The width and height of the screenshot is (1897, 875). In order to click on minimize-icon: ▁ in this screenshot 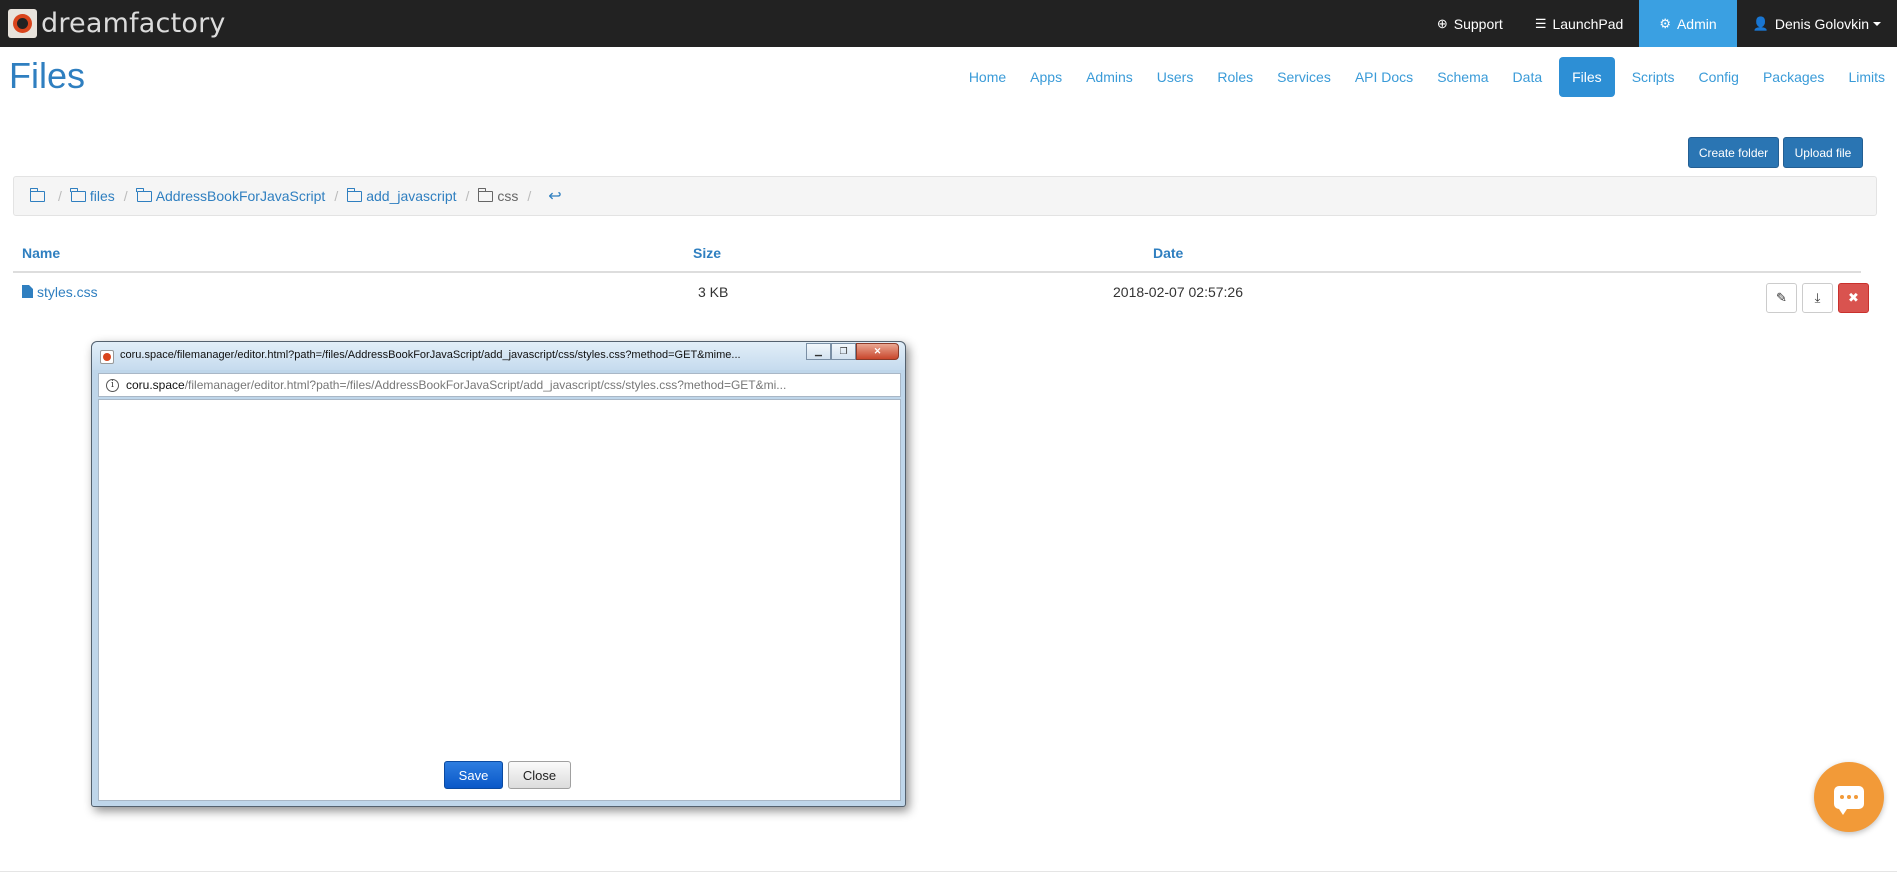, I will do `click(818, 351)`.